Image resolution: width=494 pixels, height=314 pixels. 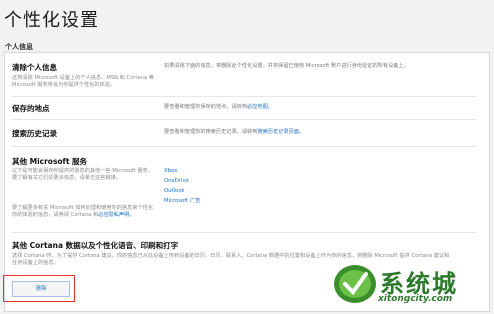 I want to click on row-title: 其他 Cortana 数据以及个性化语音、印刷和打字, so click(x=95, y=245).